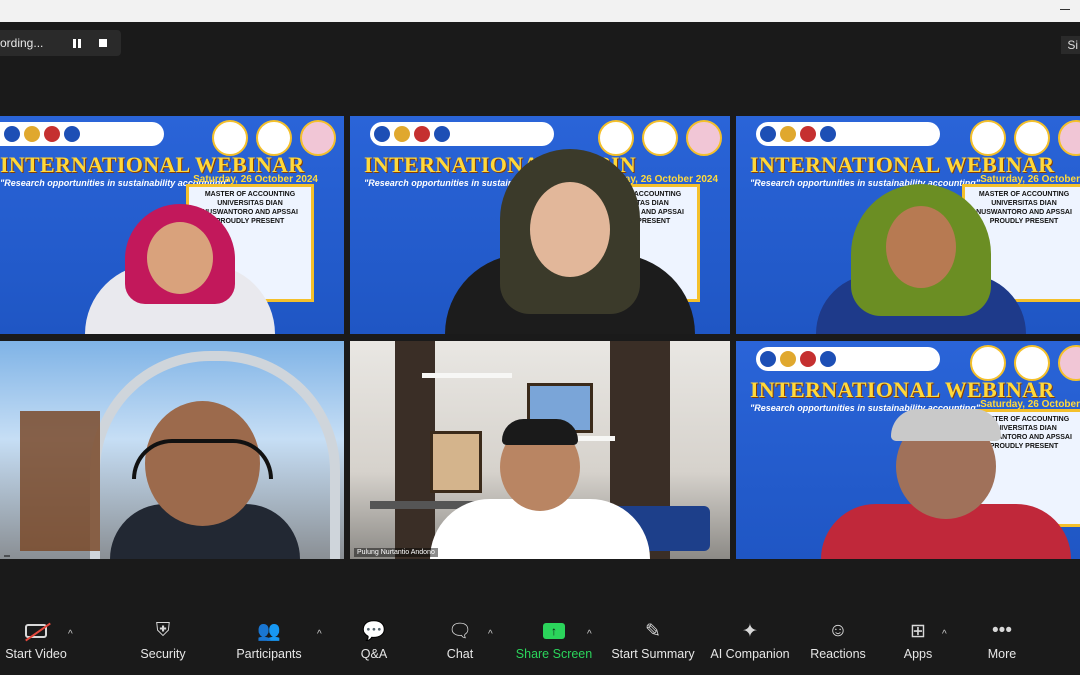 Image resolution: width=1080 pixels, height=675 pixels. I want to click on participant-name: Pulung Nurtantio Andono, so click(396, 552).